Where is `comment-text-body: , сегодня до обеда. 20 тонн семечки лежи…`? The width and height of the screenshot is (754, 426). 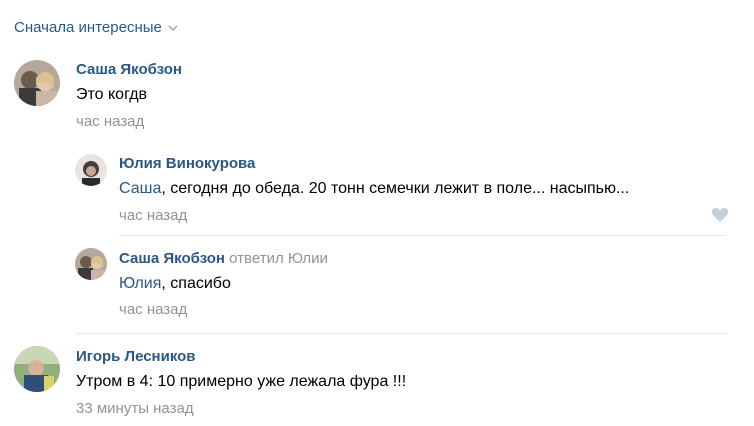
comment-text-body: , сегодня до обеда. 20 тонн семечки лежи… is located at coordinates (395, 188).